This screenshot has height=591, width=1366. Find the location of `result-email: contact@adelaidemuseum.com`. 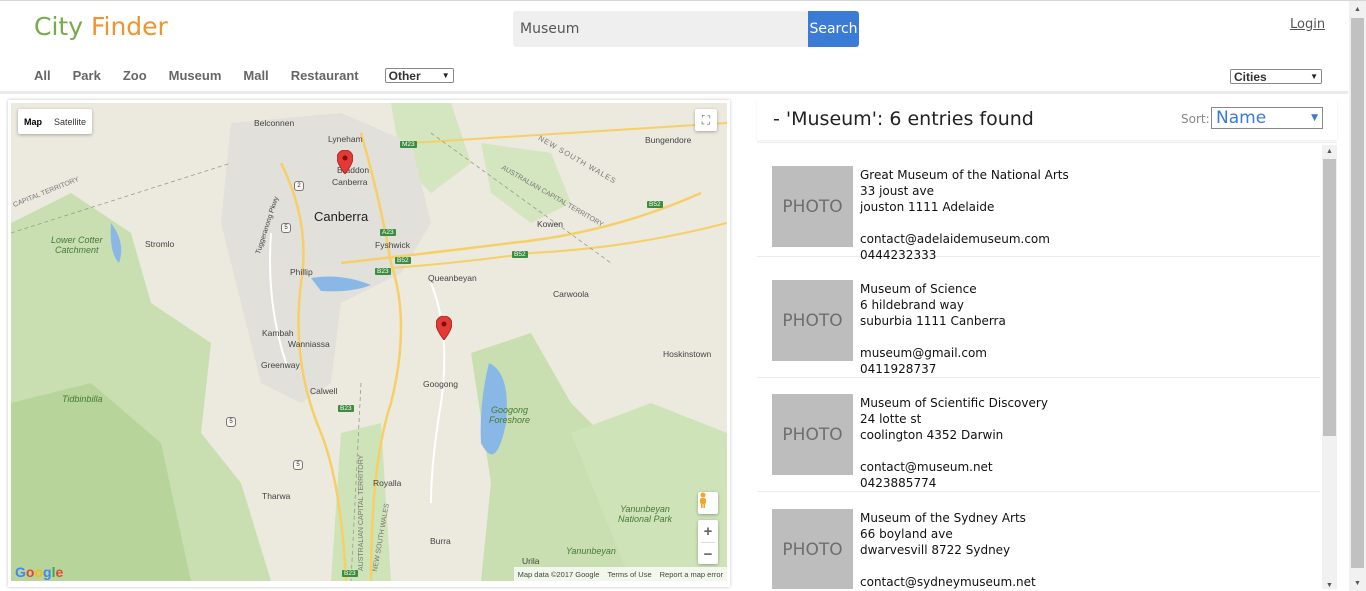

result-email: contact@adelaidemuseum.com is located at coordinates (964, 239).